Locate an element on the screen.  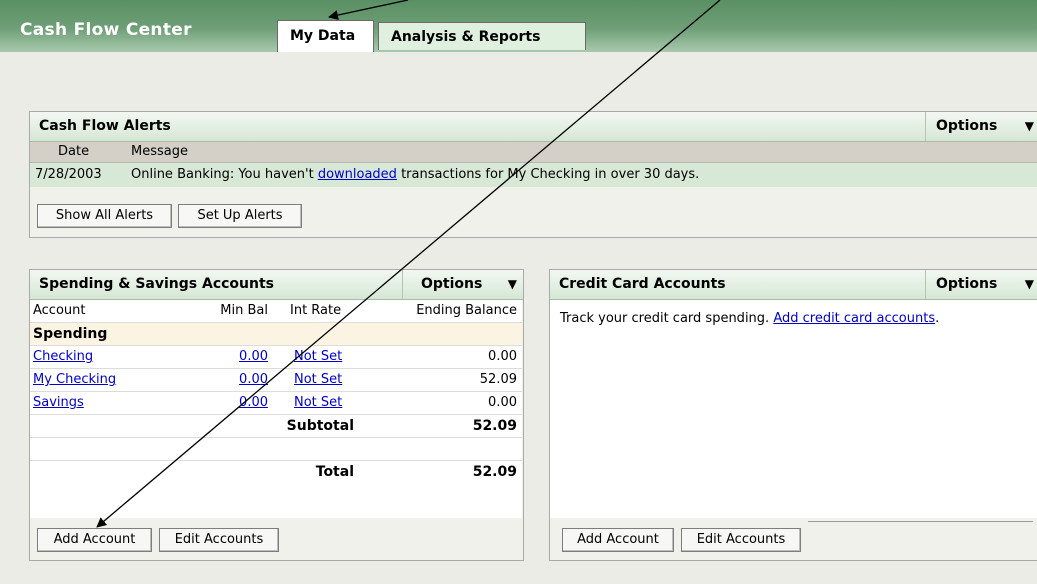
subtotal-row: Subtotal 52.09 is located at coordinates (276, 426).